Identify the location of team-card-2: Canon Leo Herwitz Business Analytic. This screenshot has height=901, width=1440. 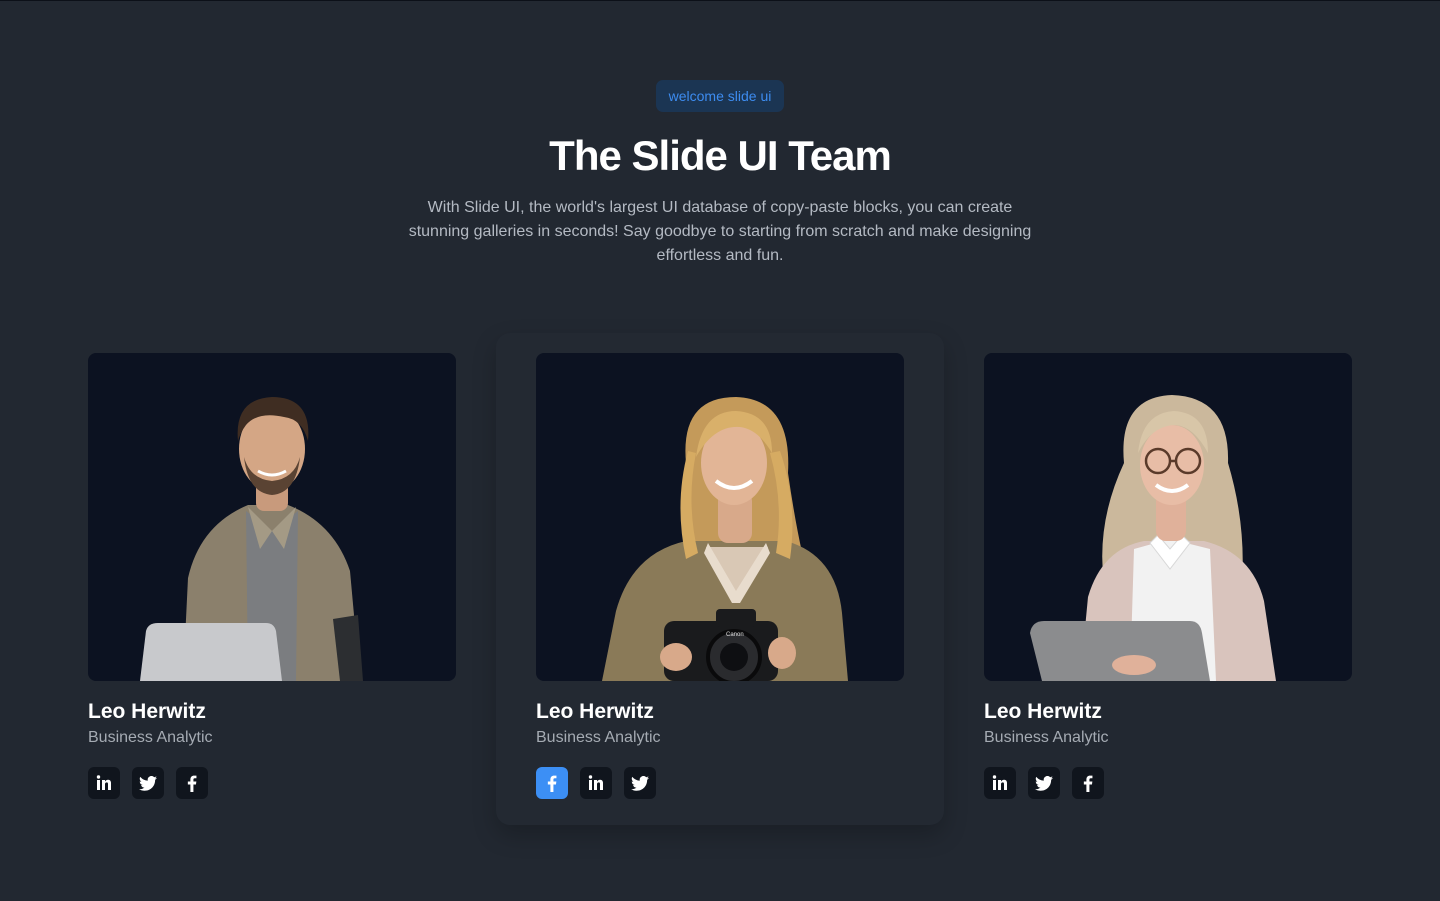
(720, 576).